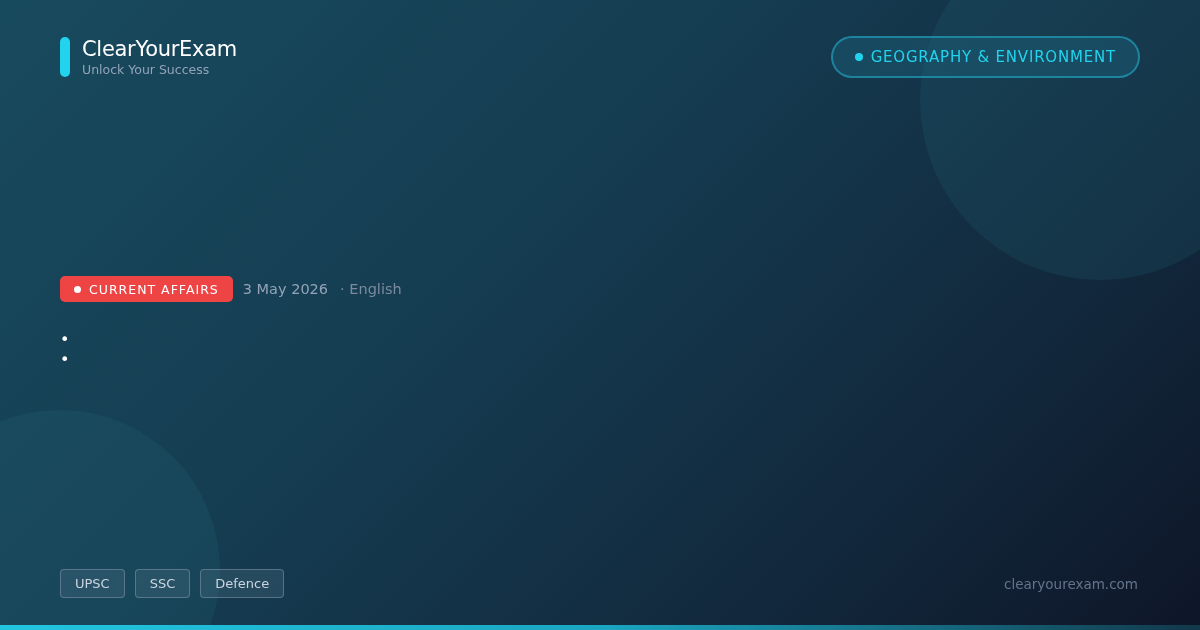  What do you see at coordinates (162, 583) in the screenshot?
I see `exam-tag: SSC` at bounding box center [162, 583].